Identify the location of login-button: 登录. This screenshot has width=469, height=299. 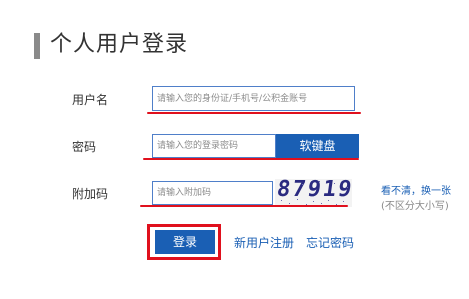
(185, 242).